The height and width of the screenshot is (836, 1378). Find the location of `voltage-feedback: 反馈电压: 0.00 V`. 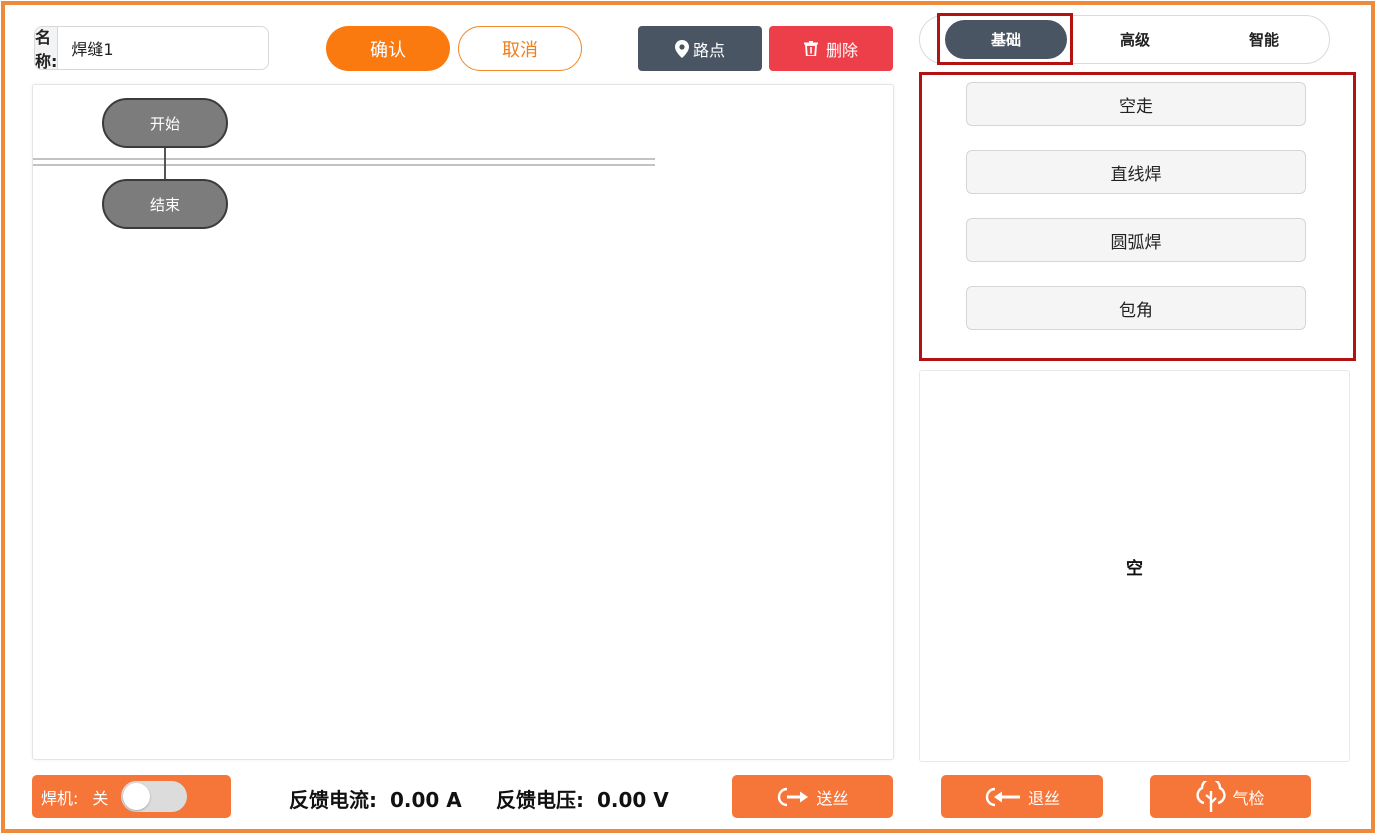

voltage-feedback: 反馈电压: 0.00 V is located at coordinates (582, 798).